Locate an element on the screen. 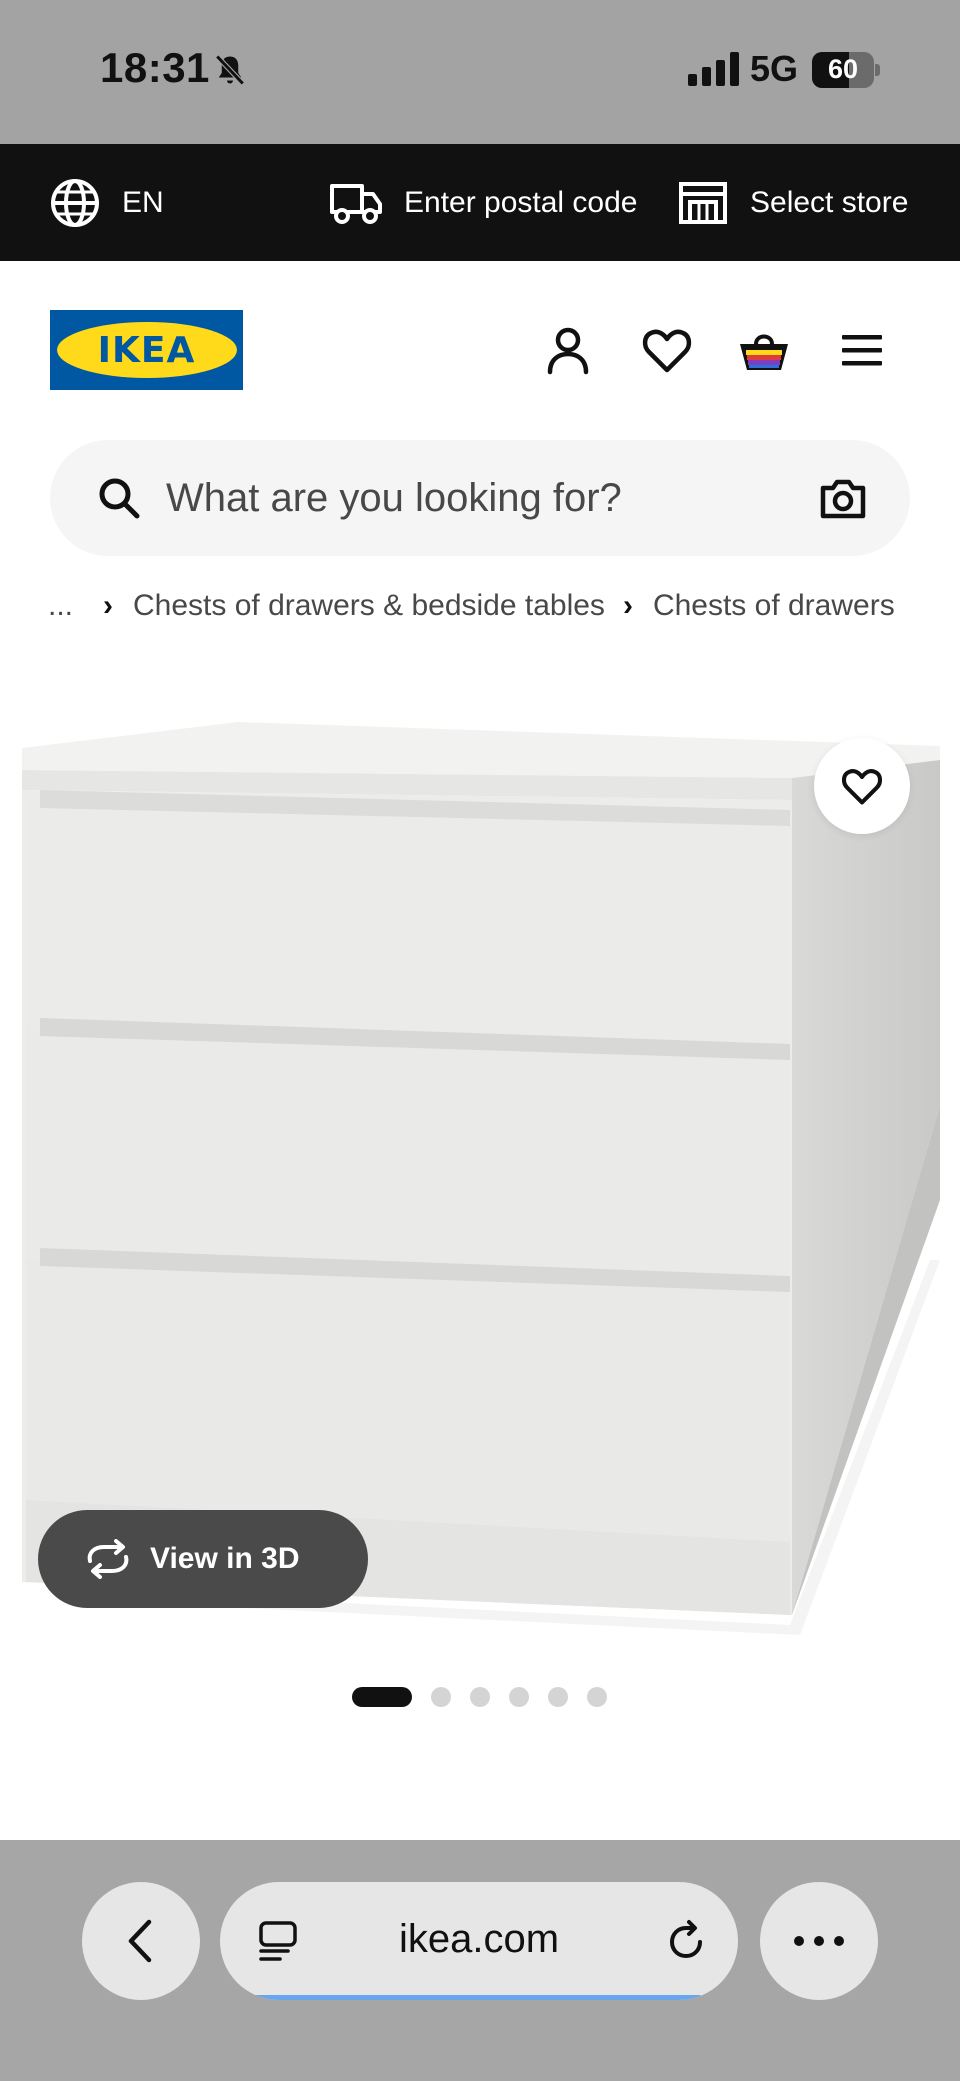 This screenshot has height=2081, width=960. battery-level: 60 is located at coordinates (843, 69).